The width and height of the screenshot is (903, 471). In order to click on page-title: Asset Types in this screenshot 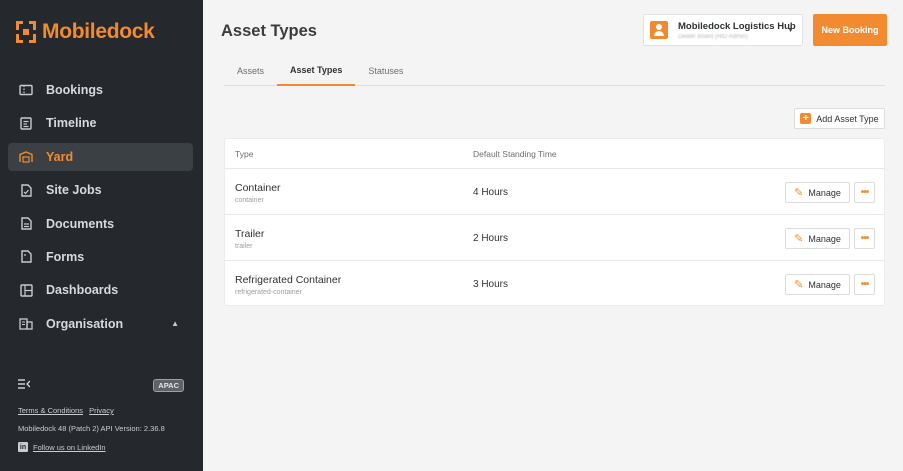, I will do `click(269, 31)`.